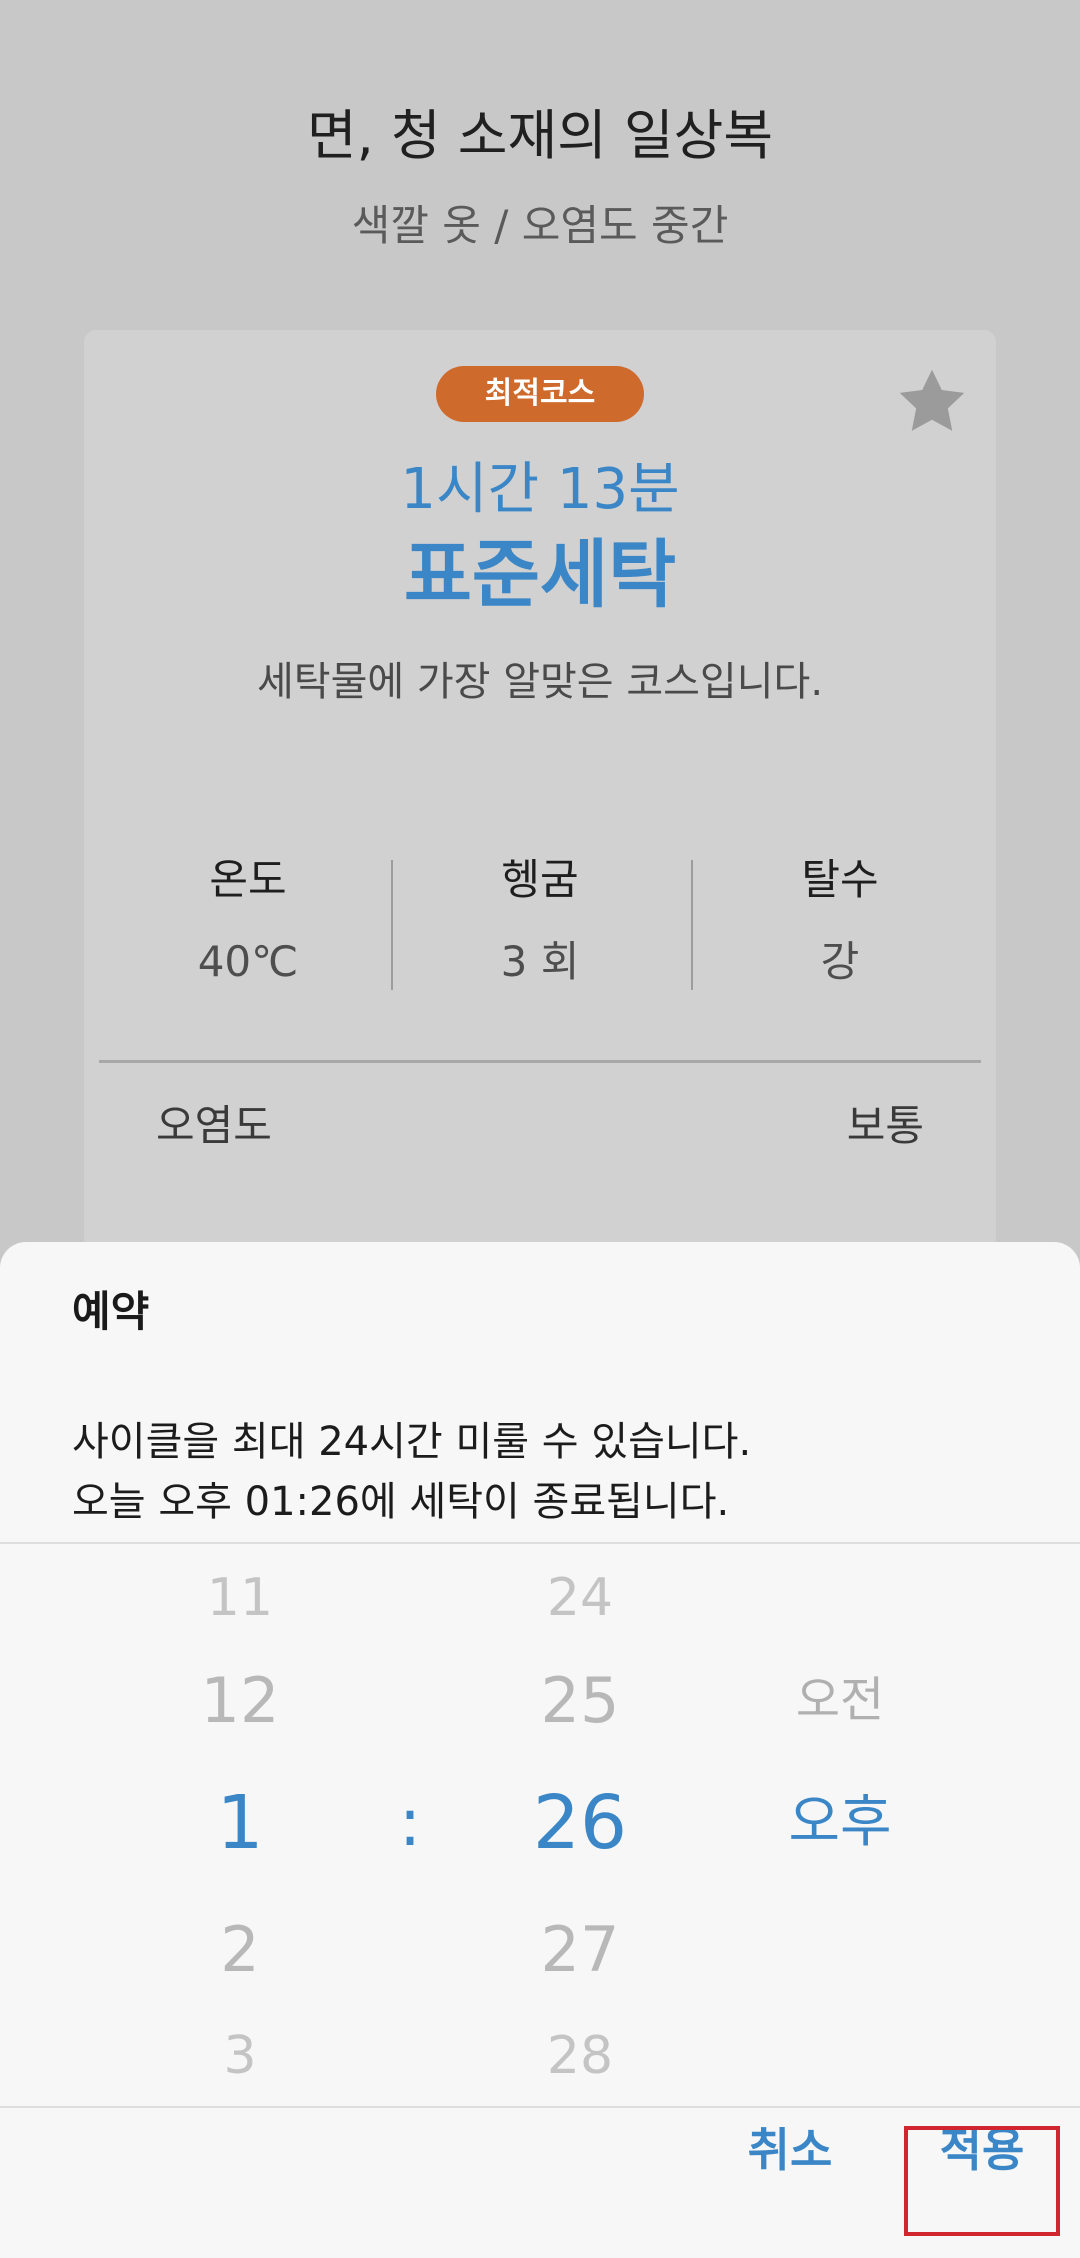  What do you see at coordinates (840, 921) in the screenshot?
I see `option-spin: 탈수 강` at bounding box center [840, 921].